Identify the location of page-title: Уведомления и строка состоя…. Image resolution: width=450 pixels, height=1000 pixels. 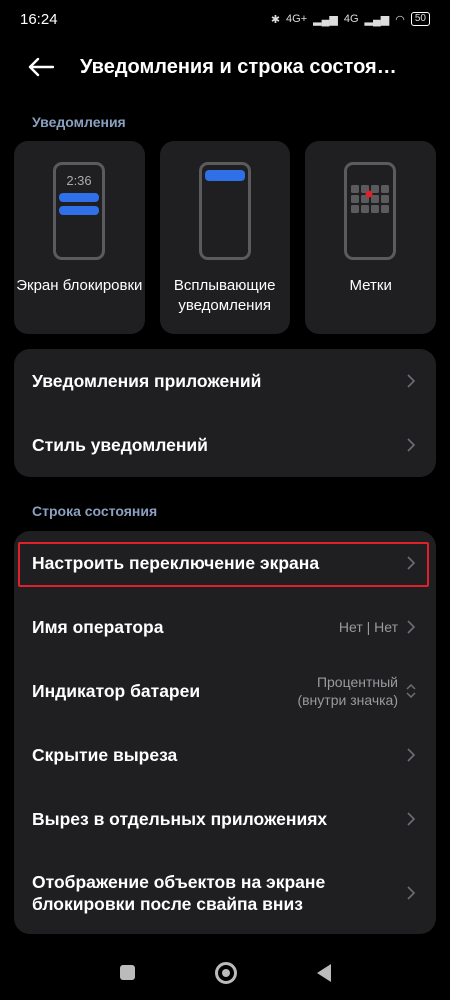
(238, 66).